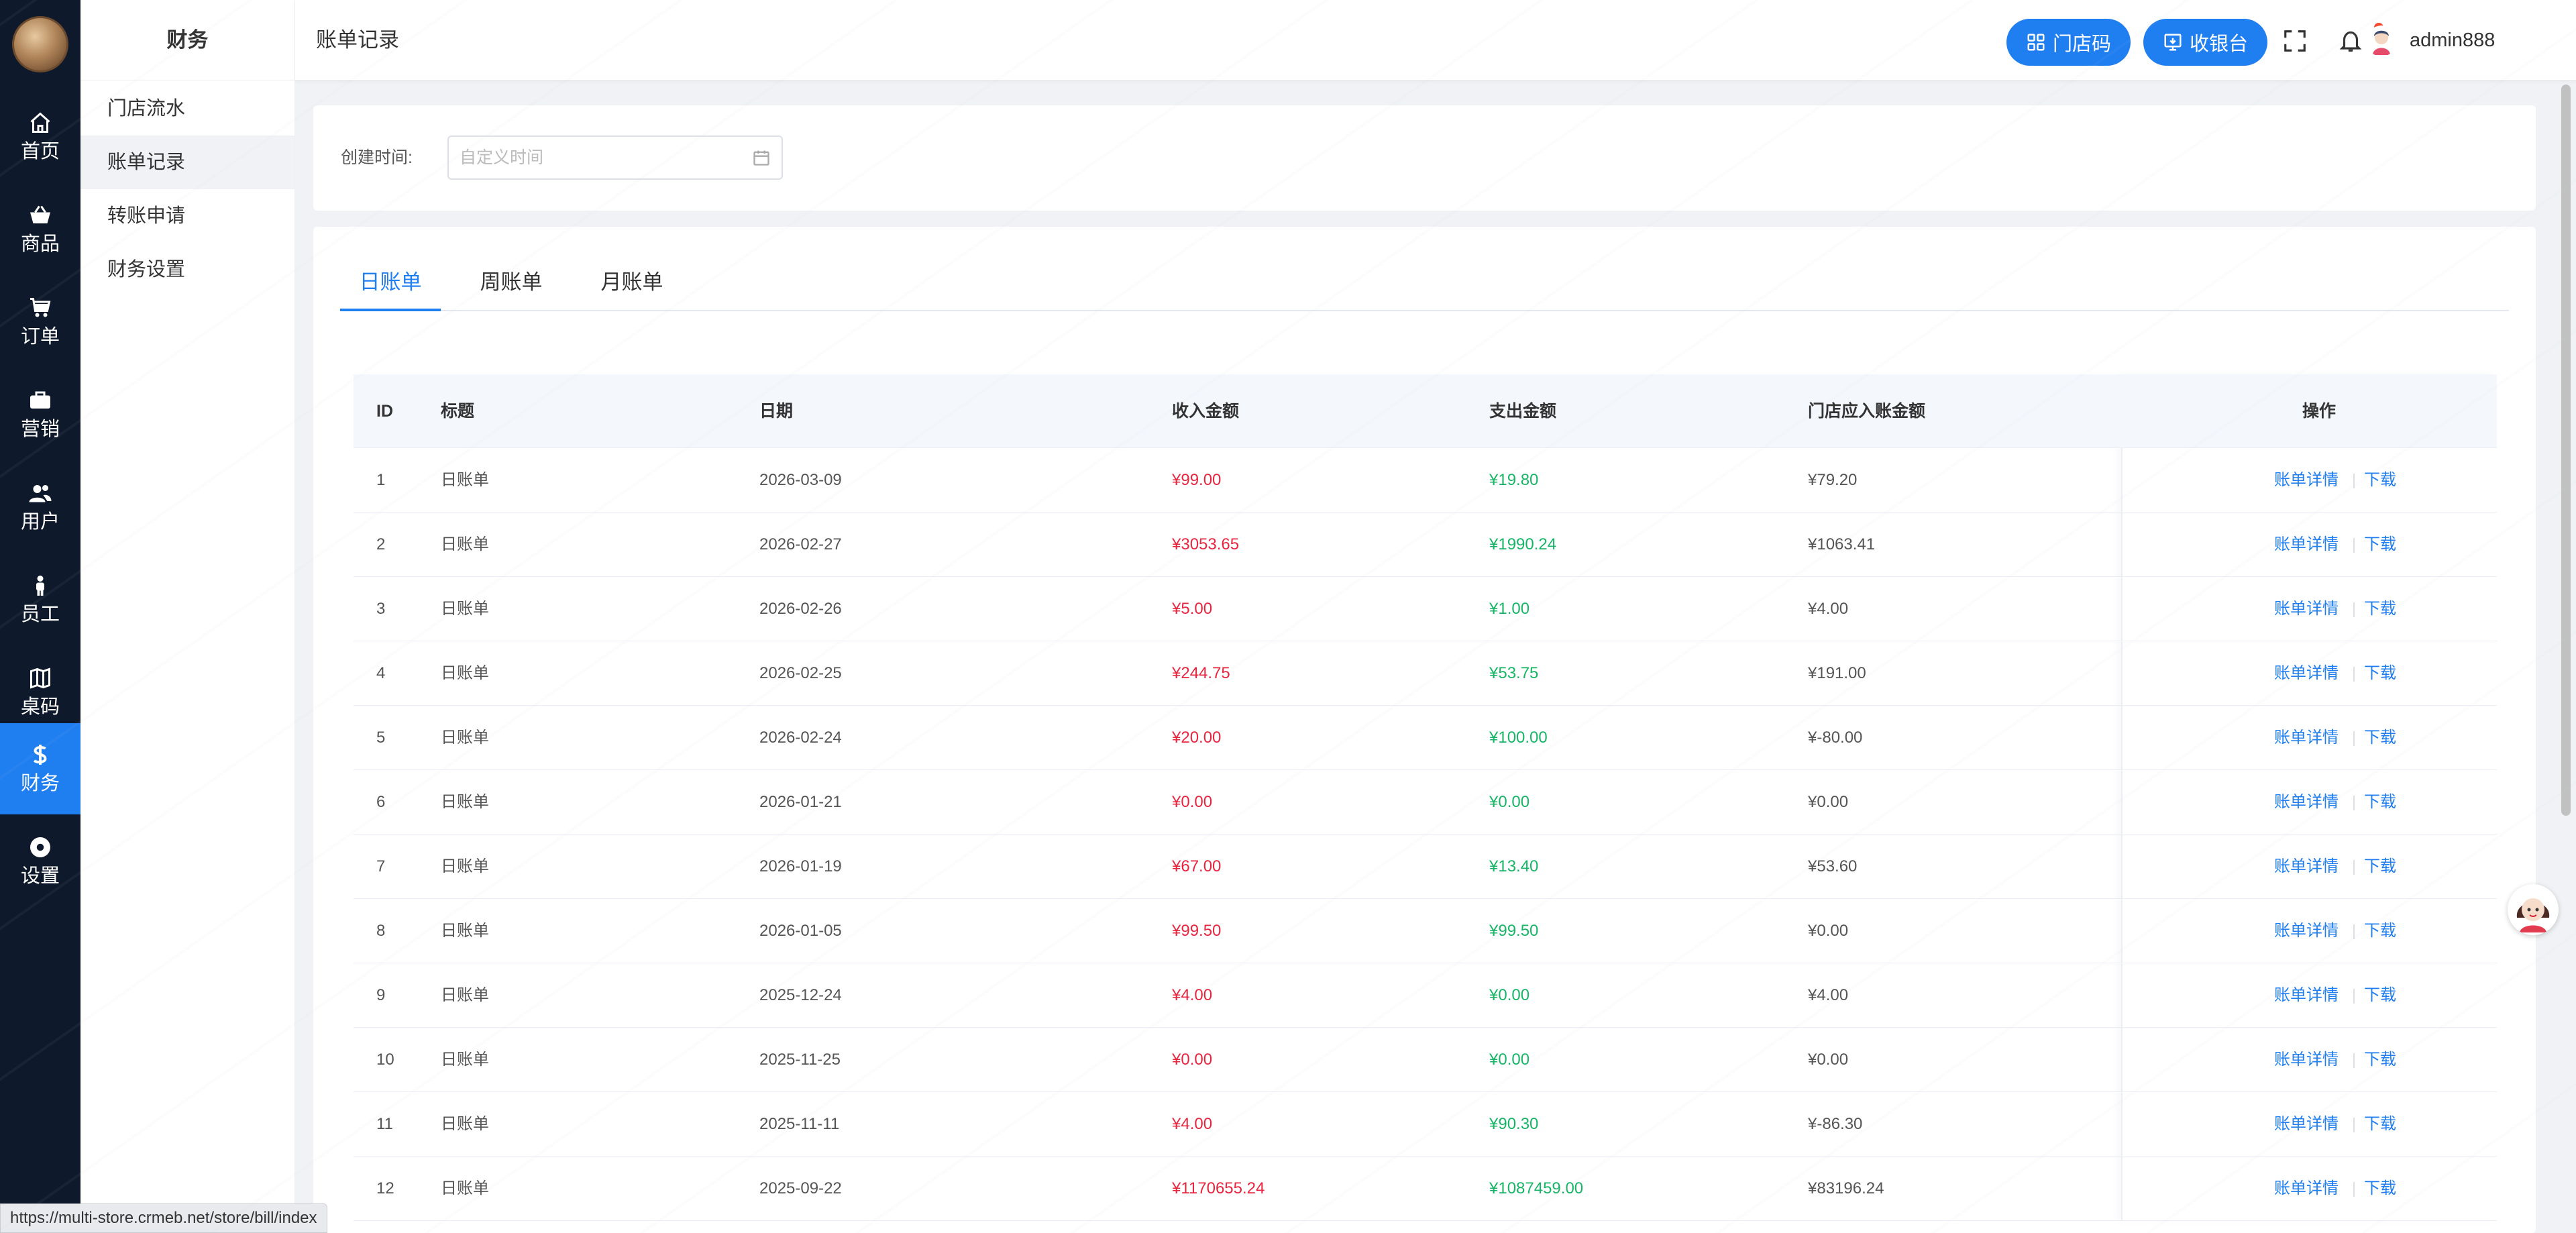  Describe the element at coordinates (800, 738) in the screenshot. I see `cell-date: 2026-02-24` at that location.